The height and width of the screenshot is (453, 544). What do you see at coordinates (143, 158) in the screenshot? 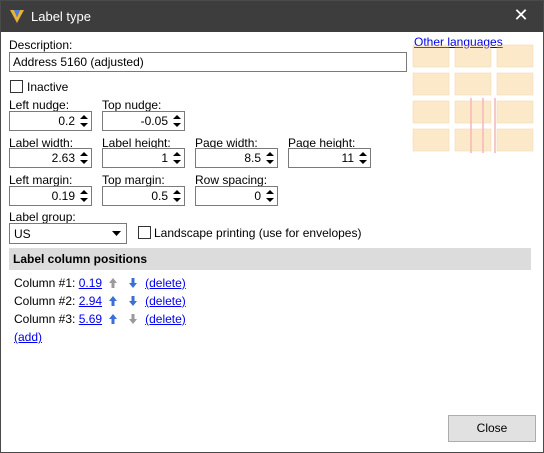
I see `label-height-spinner: 1` at bounding box center [143, 158].